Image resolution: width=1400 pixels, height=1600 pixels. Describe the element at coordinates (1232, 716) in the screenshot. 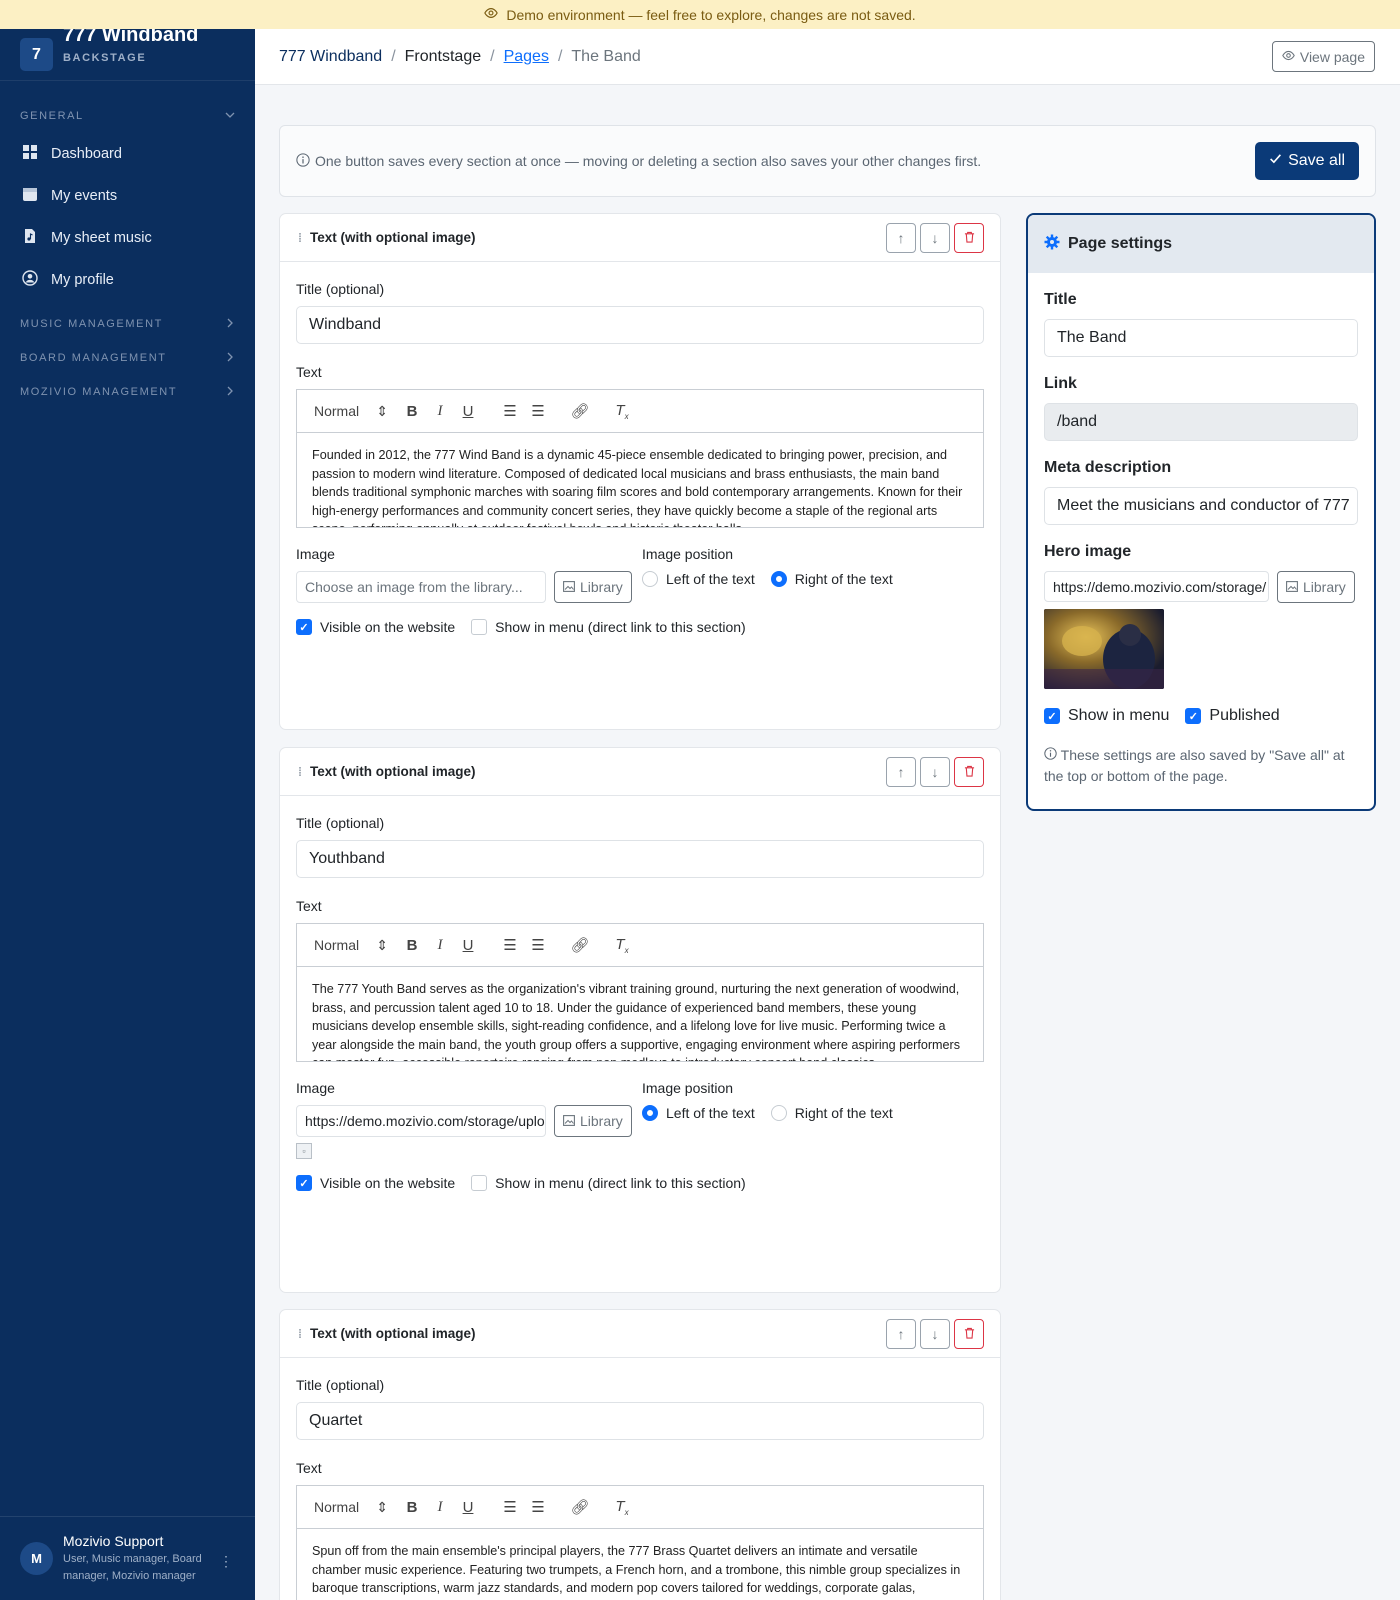

I see `published-checkbox: ✓ Published` at that location.